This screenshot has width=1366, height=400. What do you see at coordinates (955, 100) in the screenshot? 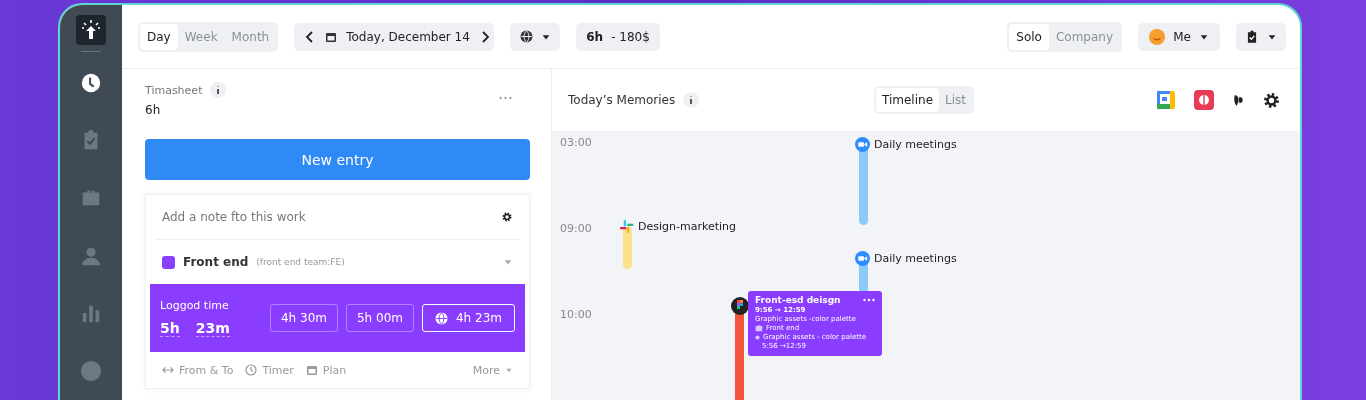
I see `view-tab: List` at bounding box center [955, 100].